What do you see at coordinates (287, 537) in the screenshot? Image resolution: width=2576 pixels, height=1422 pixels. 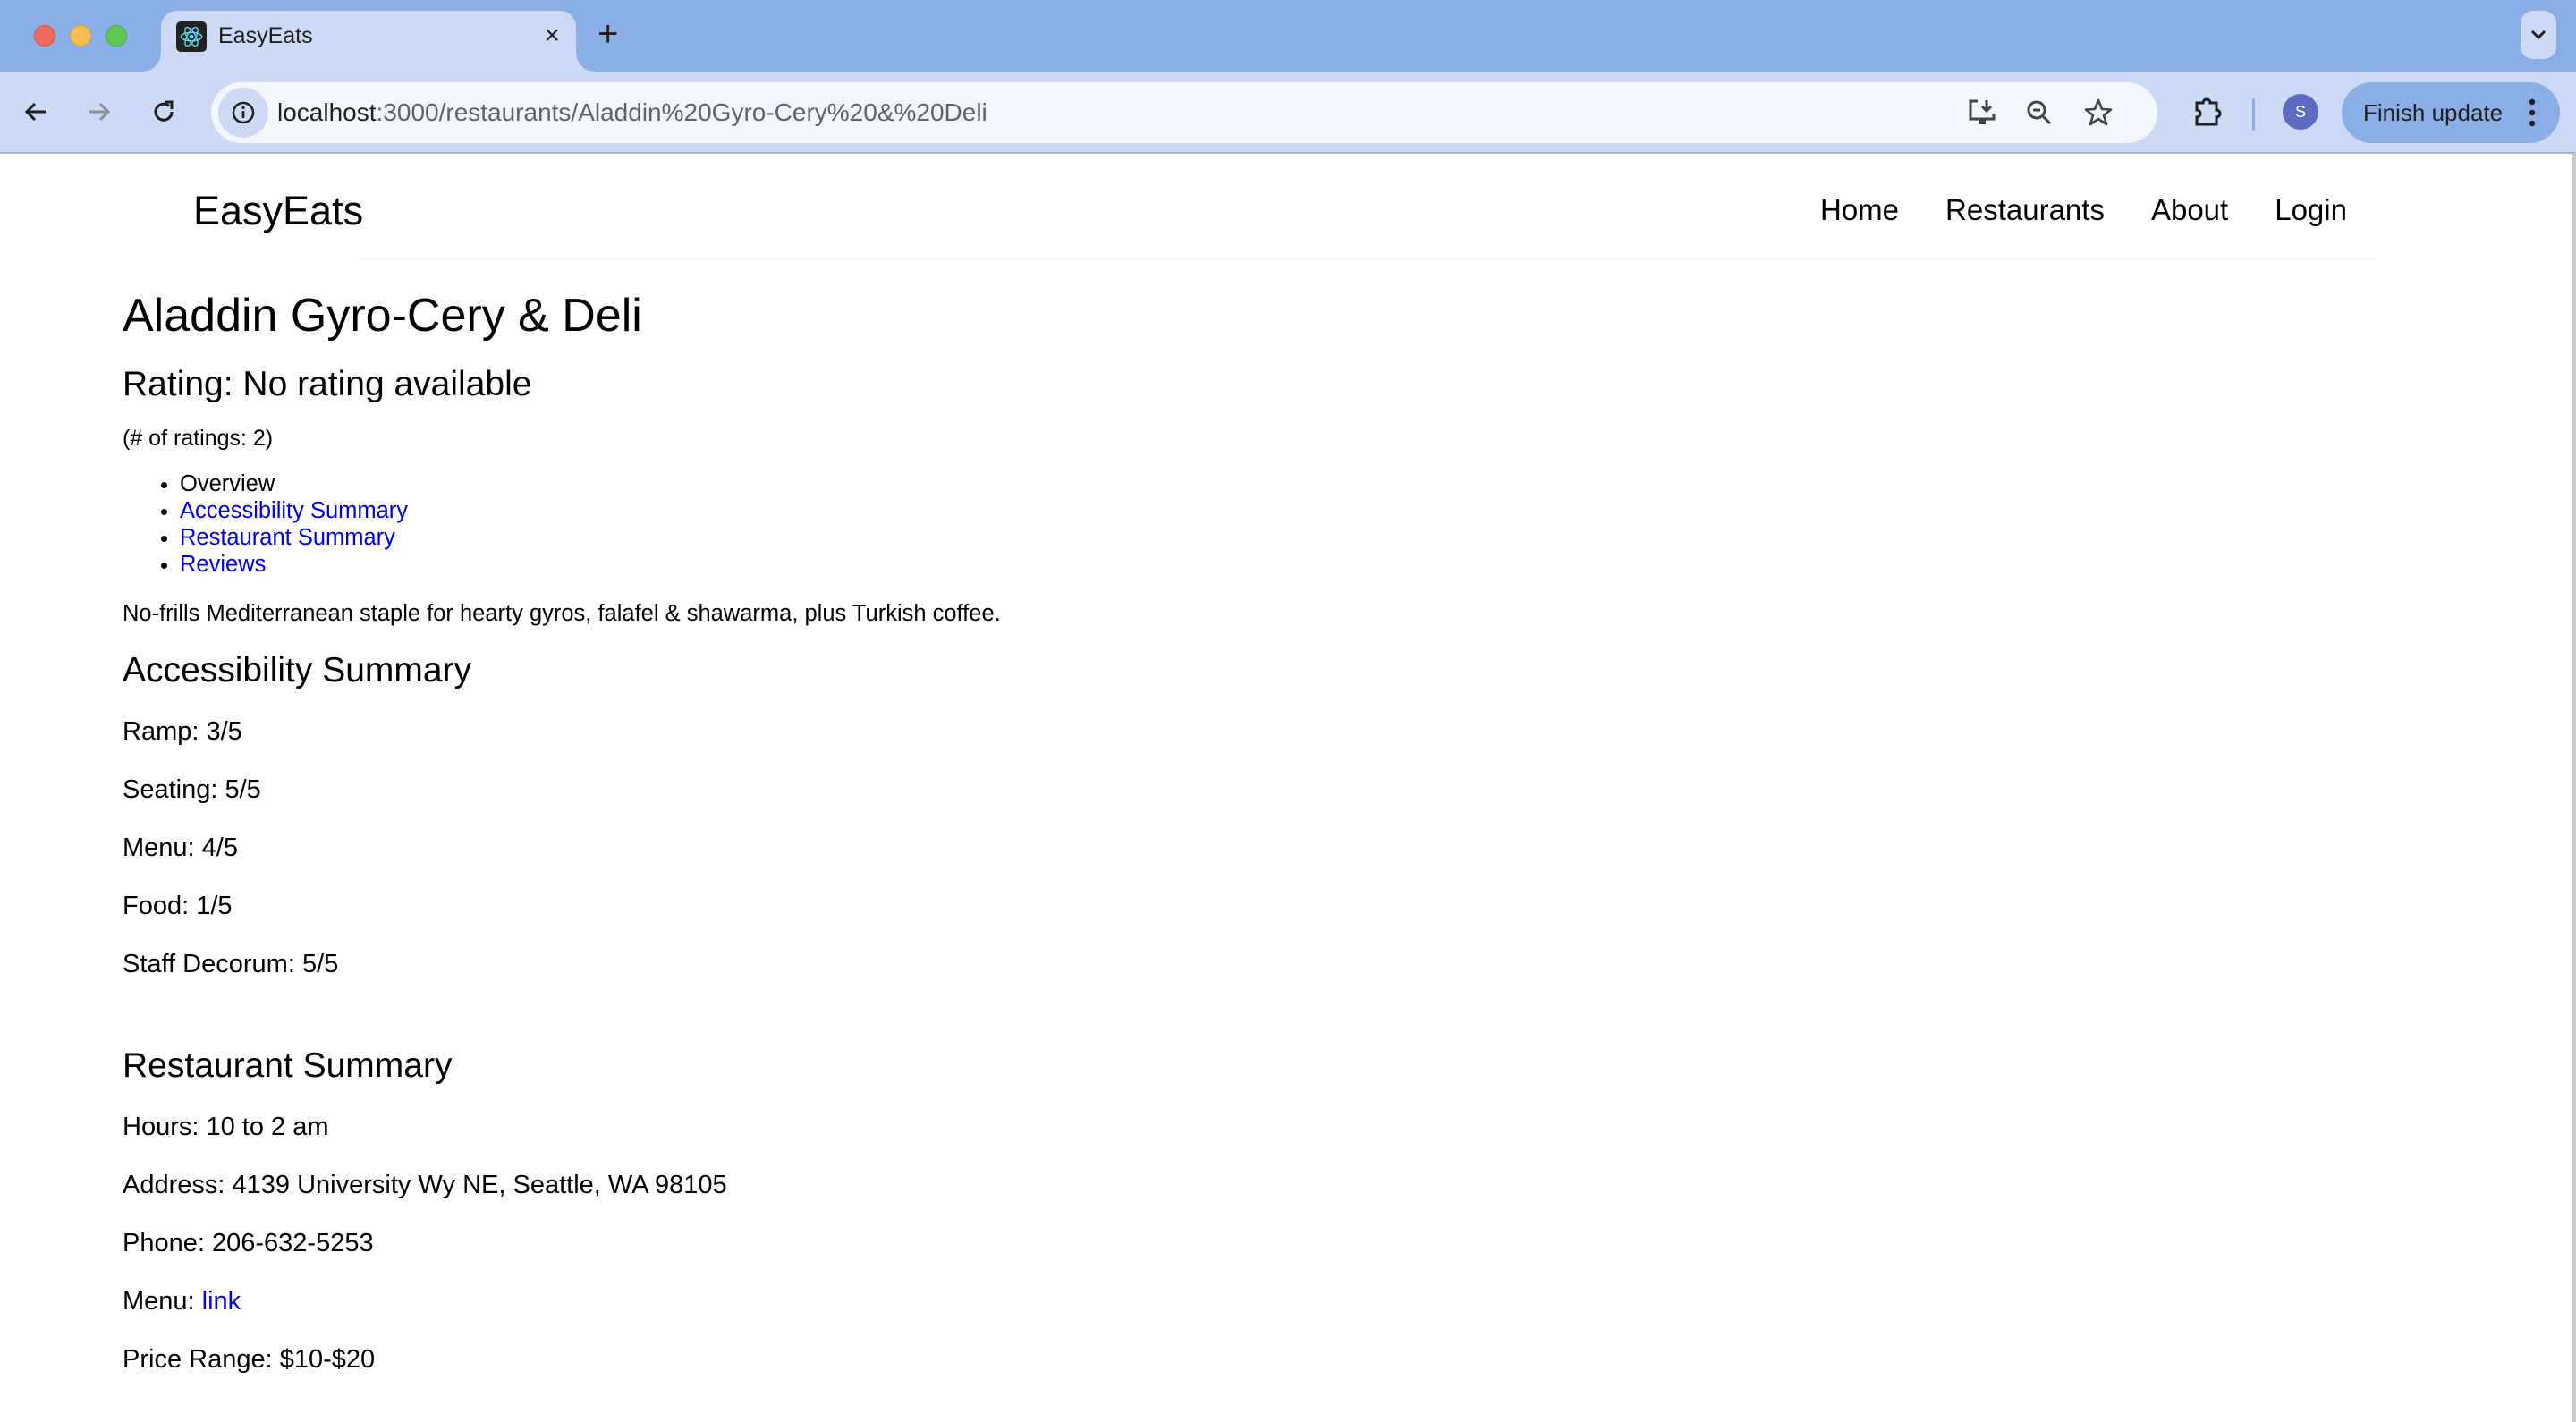 I see `toc-restaurant-summary-link: Restaurant Summary` at bounding box center [287, 537].